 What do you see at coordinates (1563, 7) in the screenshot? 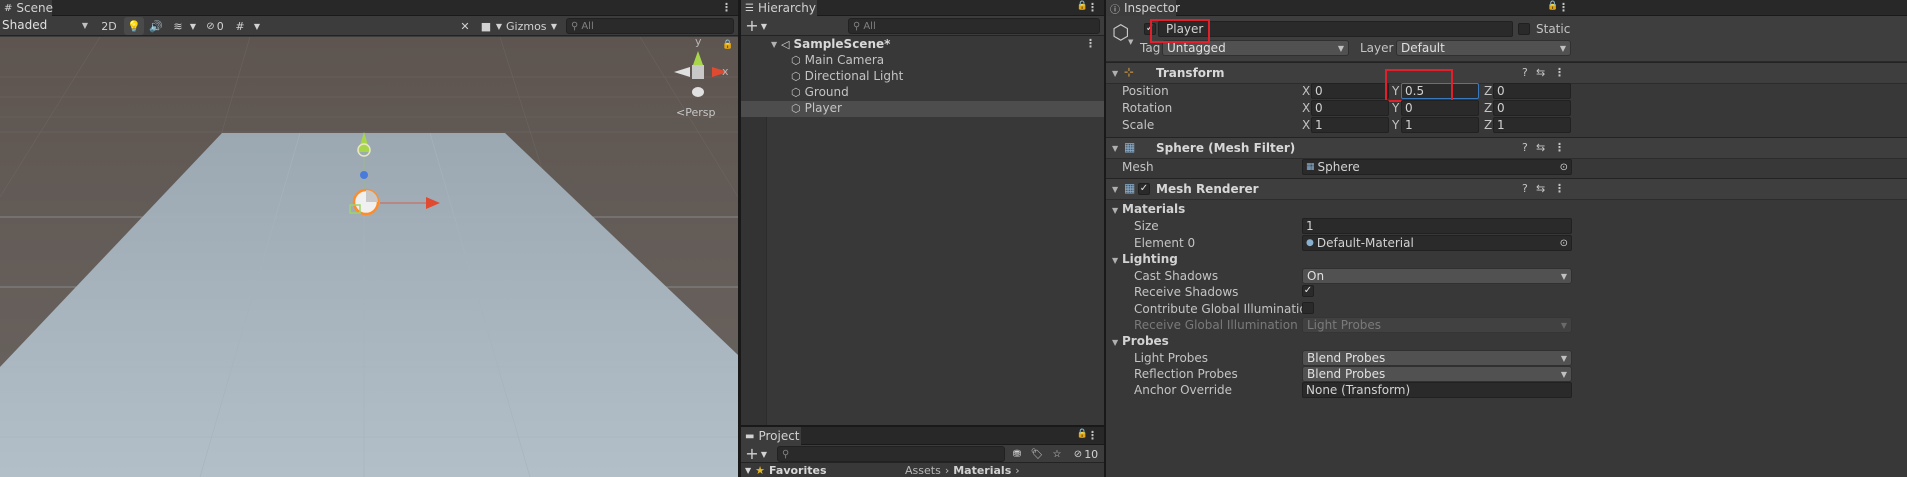
I see `inspector-menu-icon: ⋮` at bounding box center [1563, 7].